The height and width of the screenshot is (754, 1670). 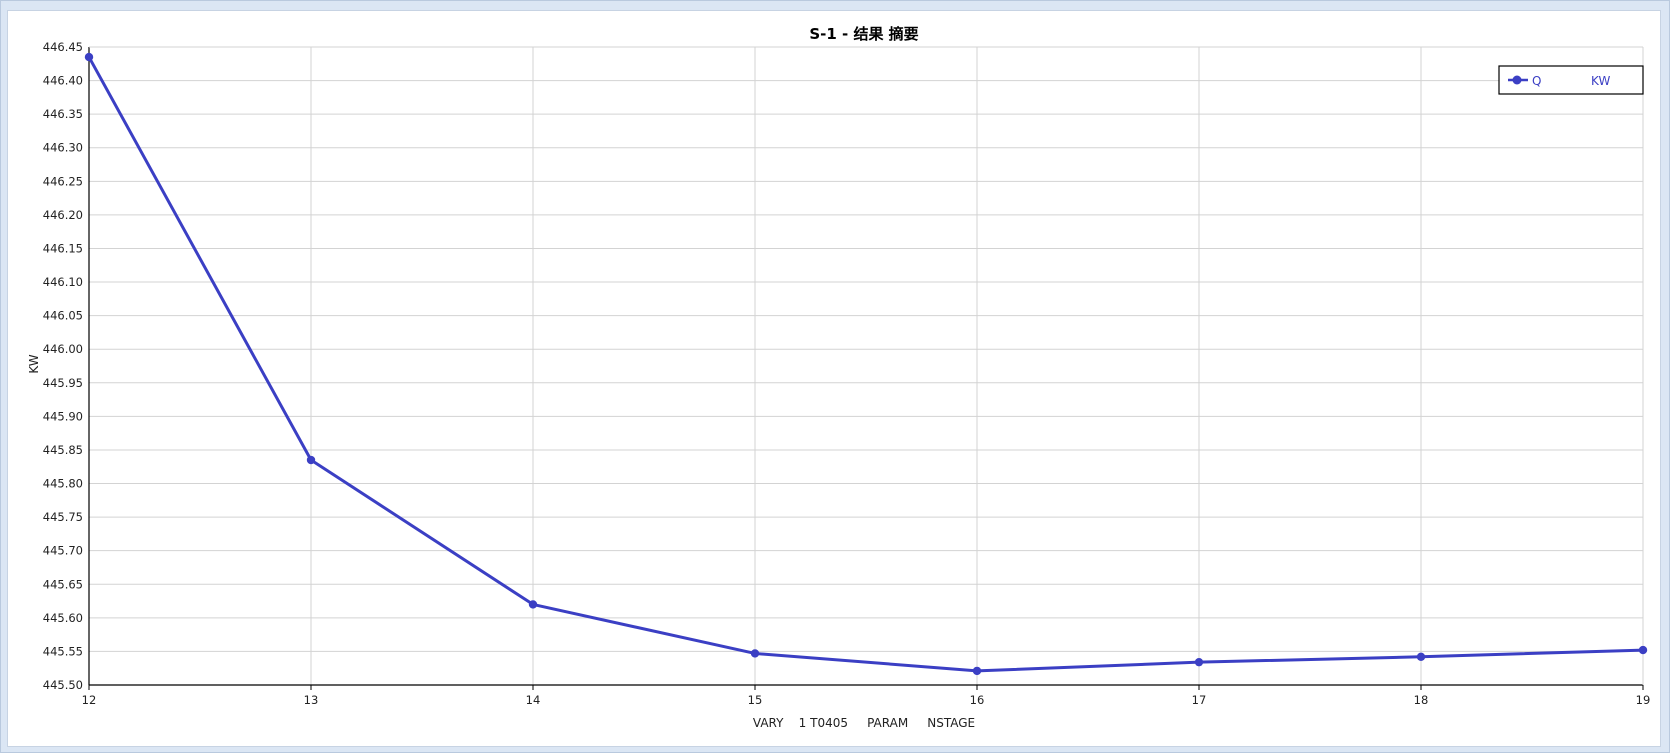 I want to click on y-tick-label: 445.95, so click(x=63, y=383).